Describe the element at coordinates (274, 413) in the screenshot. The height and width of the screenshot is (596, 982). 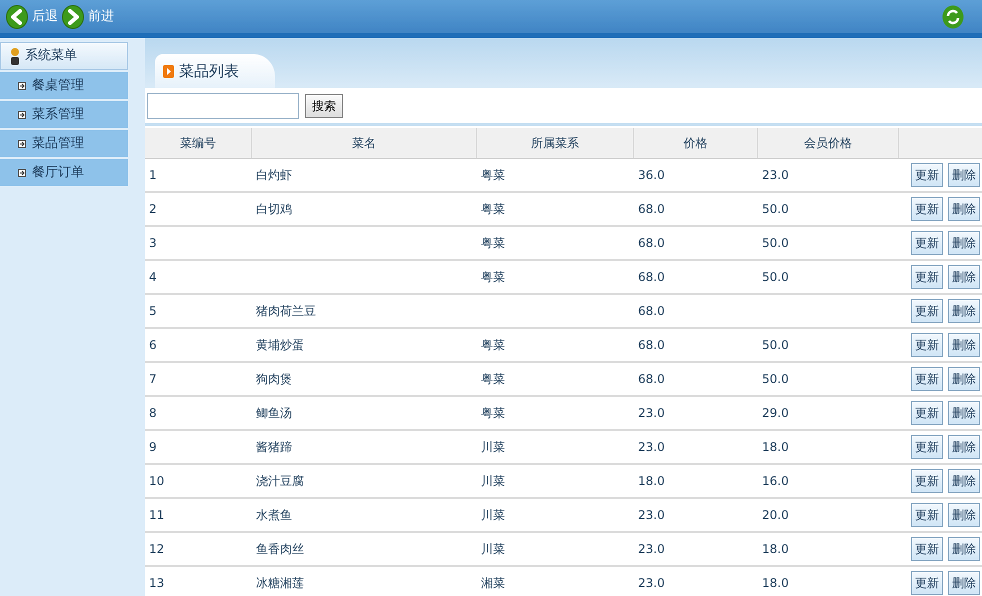
I see `table-cell-text: 鲫鱼汤` at that location.